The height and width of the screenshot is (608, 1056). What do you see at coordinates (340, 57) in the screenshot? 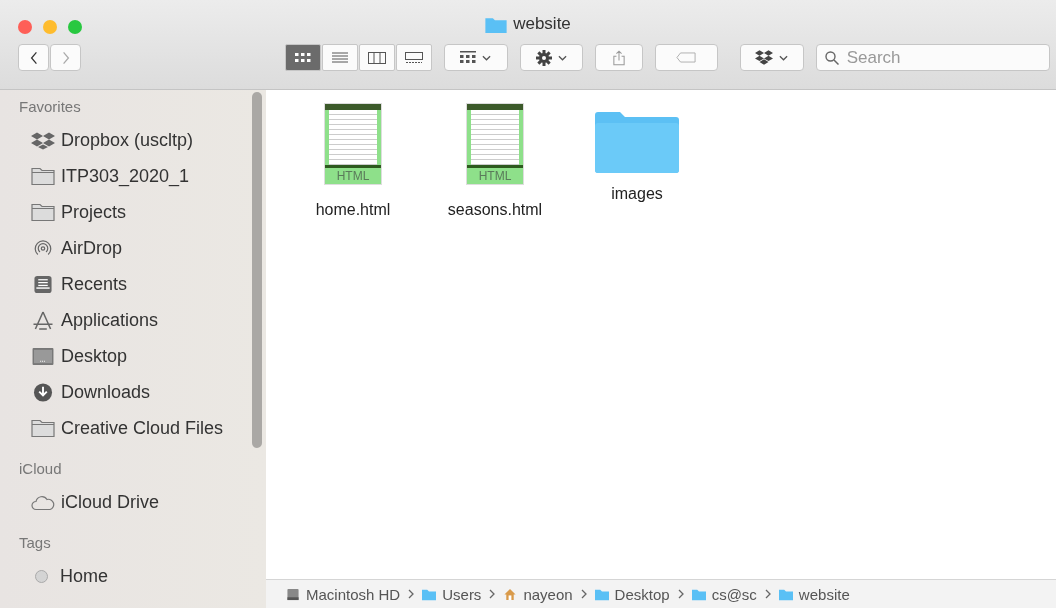
I see `list-icon` at bounding box center [340, 57].